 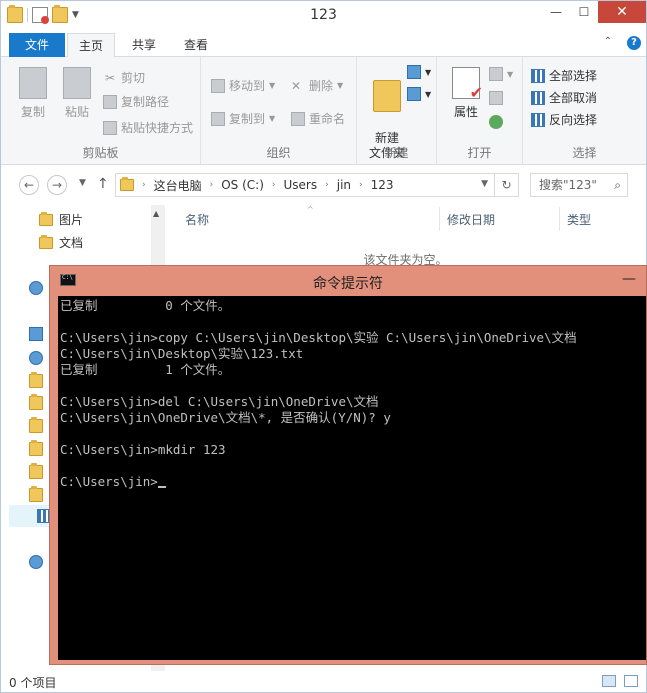 What do you see at coordinates (465, 112) in the screenshot?
I see `properties-label: 属性` at bounding box center [465, 112].